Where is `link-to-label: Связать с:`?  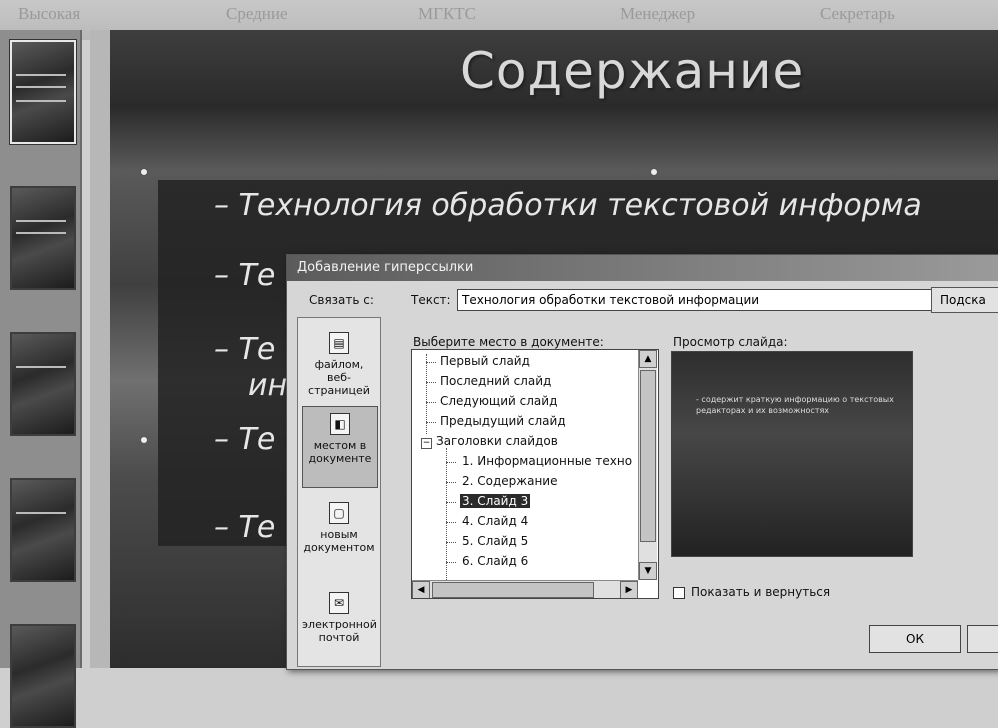
link-to-label: Связать с: is located at coordinates (341, 300).